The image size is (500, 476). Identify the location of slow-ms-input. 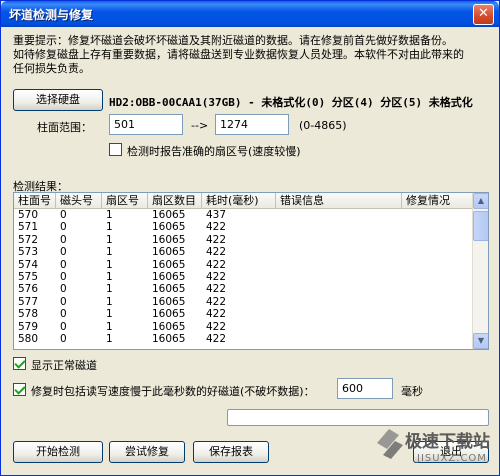
(365, 388).